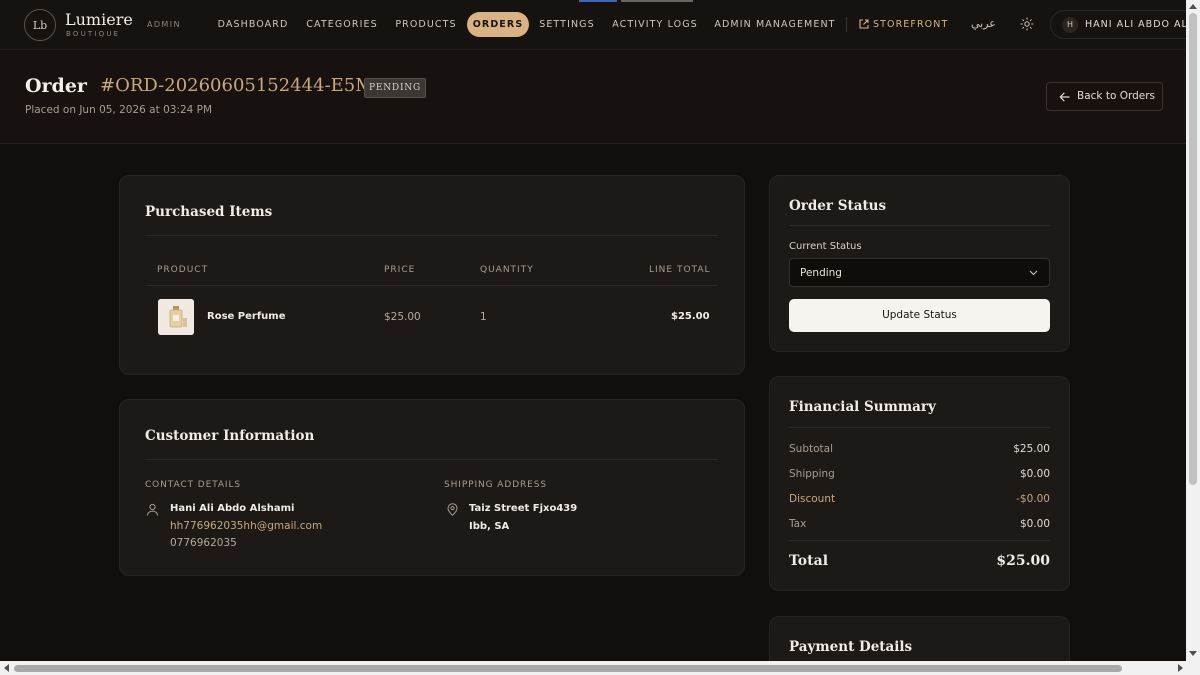 The height and width of the screenshot is (675, 1200). What do you see at coordinates (230, 436) in the screenshot?
I see `customer-info-title: Customer Information` at bounding box center [230, 436].